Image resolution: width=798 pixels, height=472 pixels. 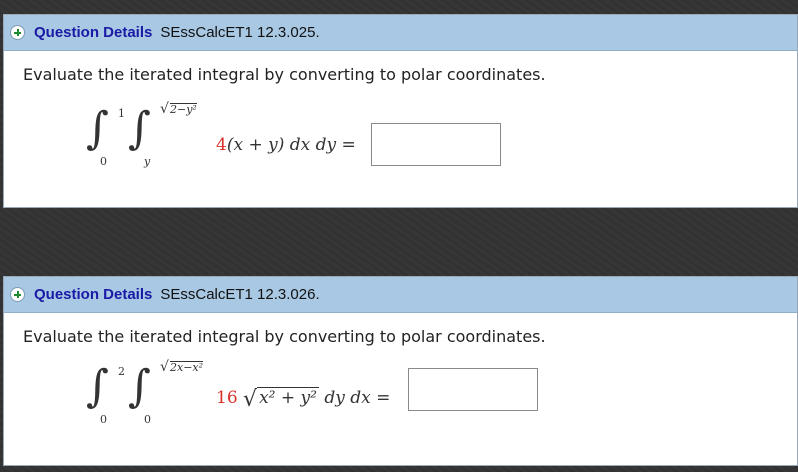 What do you see at coordinates (183, 109) in the screenshot?
I see `inner-upper-limit: 2−y²` at bounding box center [183, 109].